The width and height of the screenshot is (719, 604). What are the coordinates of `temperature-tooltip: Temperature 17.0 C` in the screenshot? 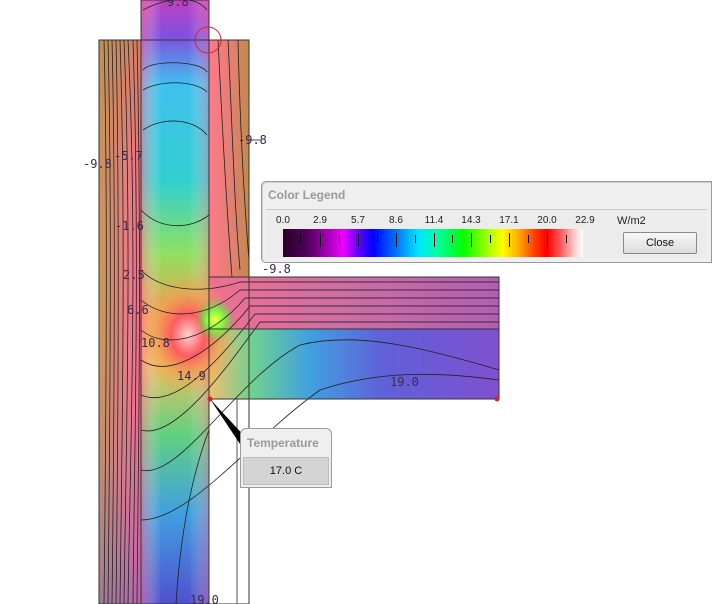 It's located at (286, 458).